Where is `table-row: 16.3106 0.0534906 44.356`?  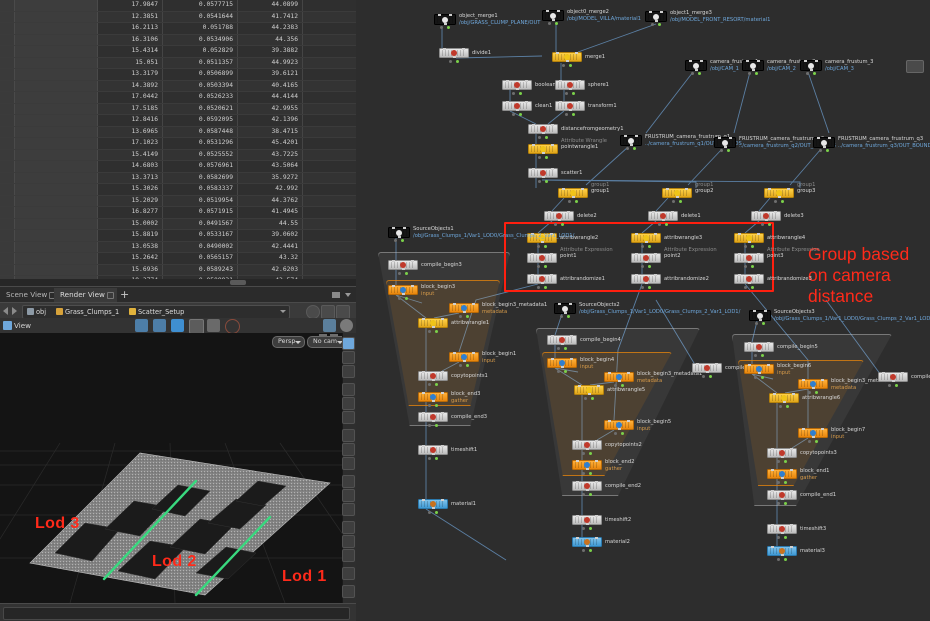
table-row: 16.3106 0.0534906 44.356 is located at coordinates (178, 40).